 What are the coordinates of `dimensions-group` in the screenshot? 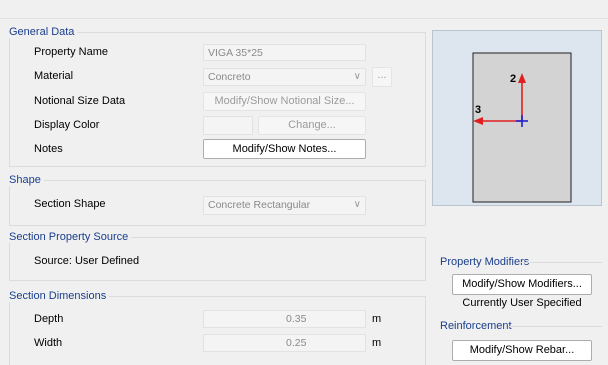 It's located at (217, 330).